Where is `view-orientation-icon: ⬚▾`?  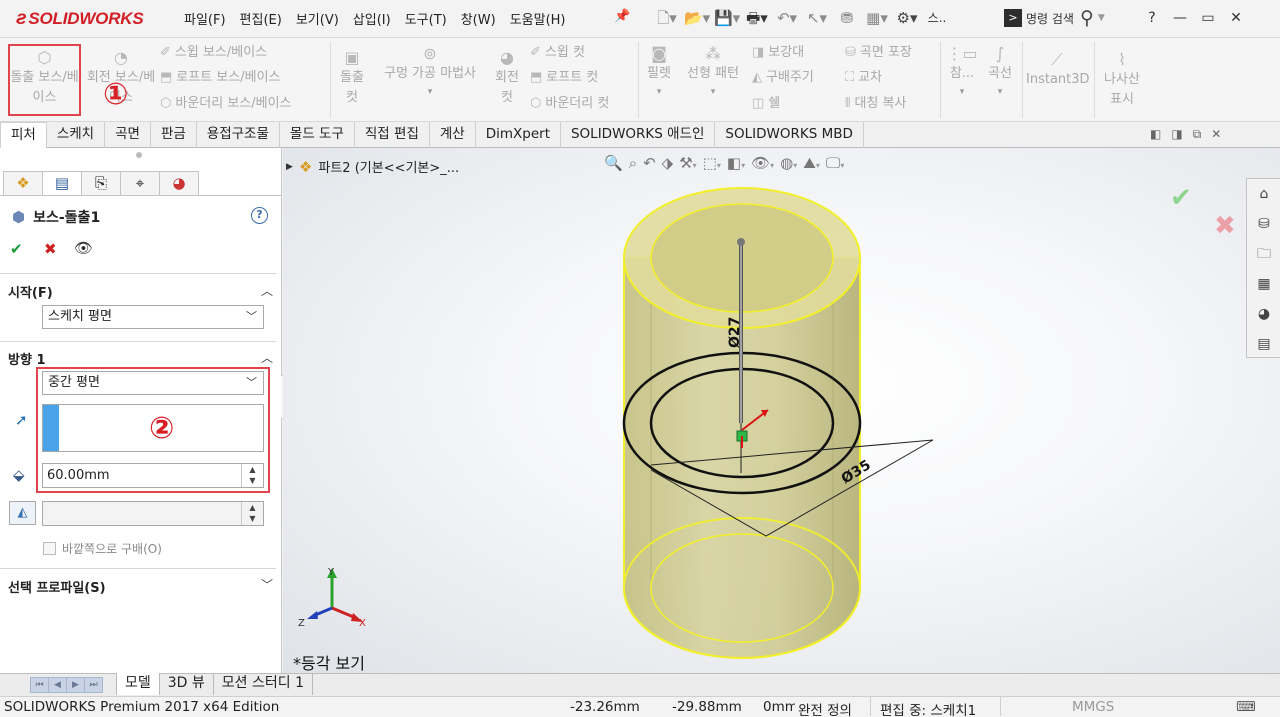
view-orientation-icon: ⬚▾ is located at coordinates (712, 163).